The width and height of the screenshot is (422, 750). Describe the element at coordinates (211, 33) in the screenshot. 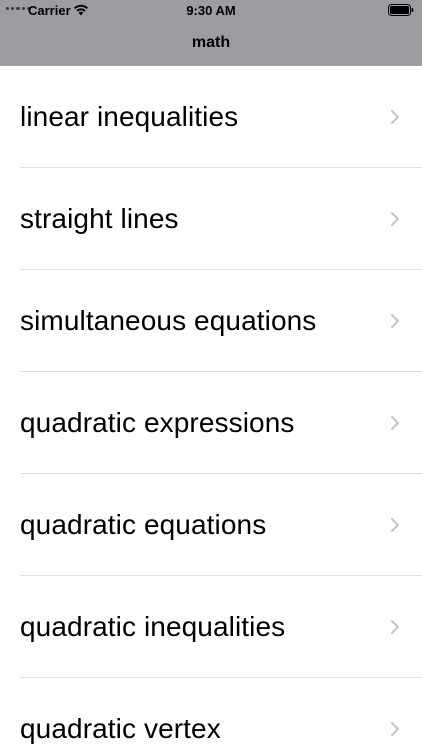

I see `top-bar: Carrier 9:30 AM math` at that location.